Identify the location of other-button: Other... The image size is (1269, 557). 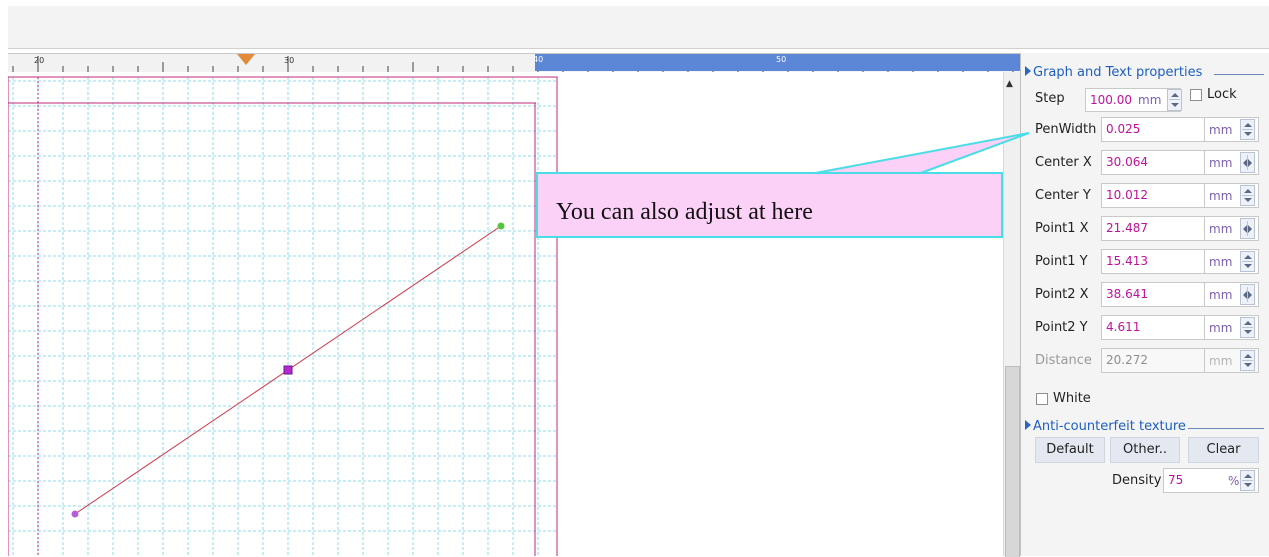
(1145, 450).